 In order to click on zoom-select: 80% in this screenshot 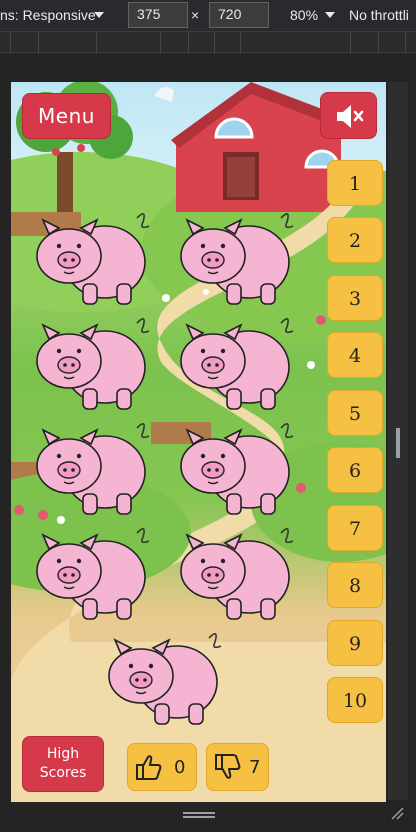, I will do `click(304, 15)`.